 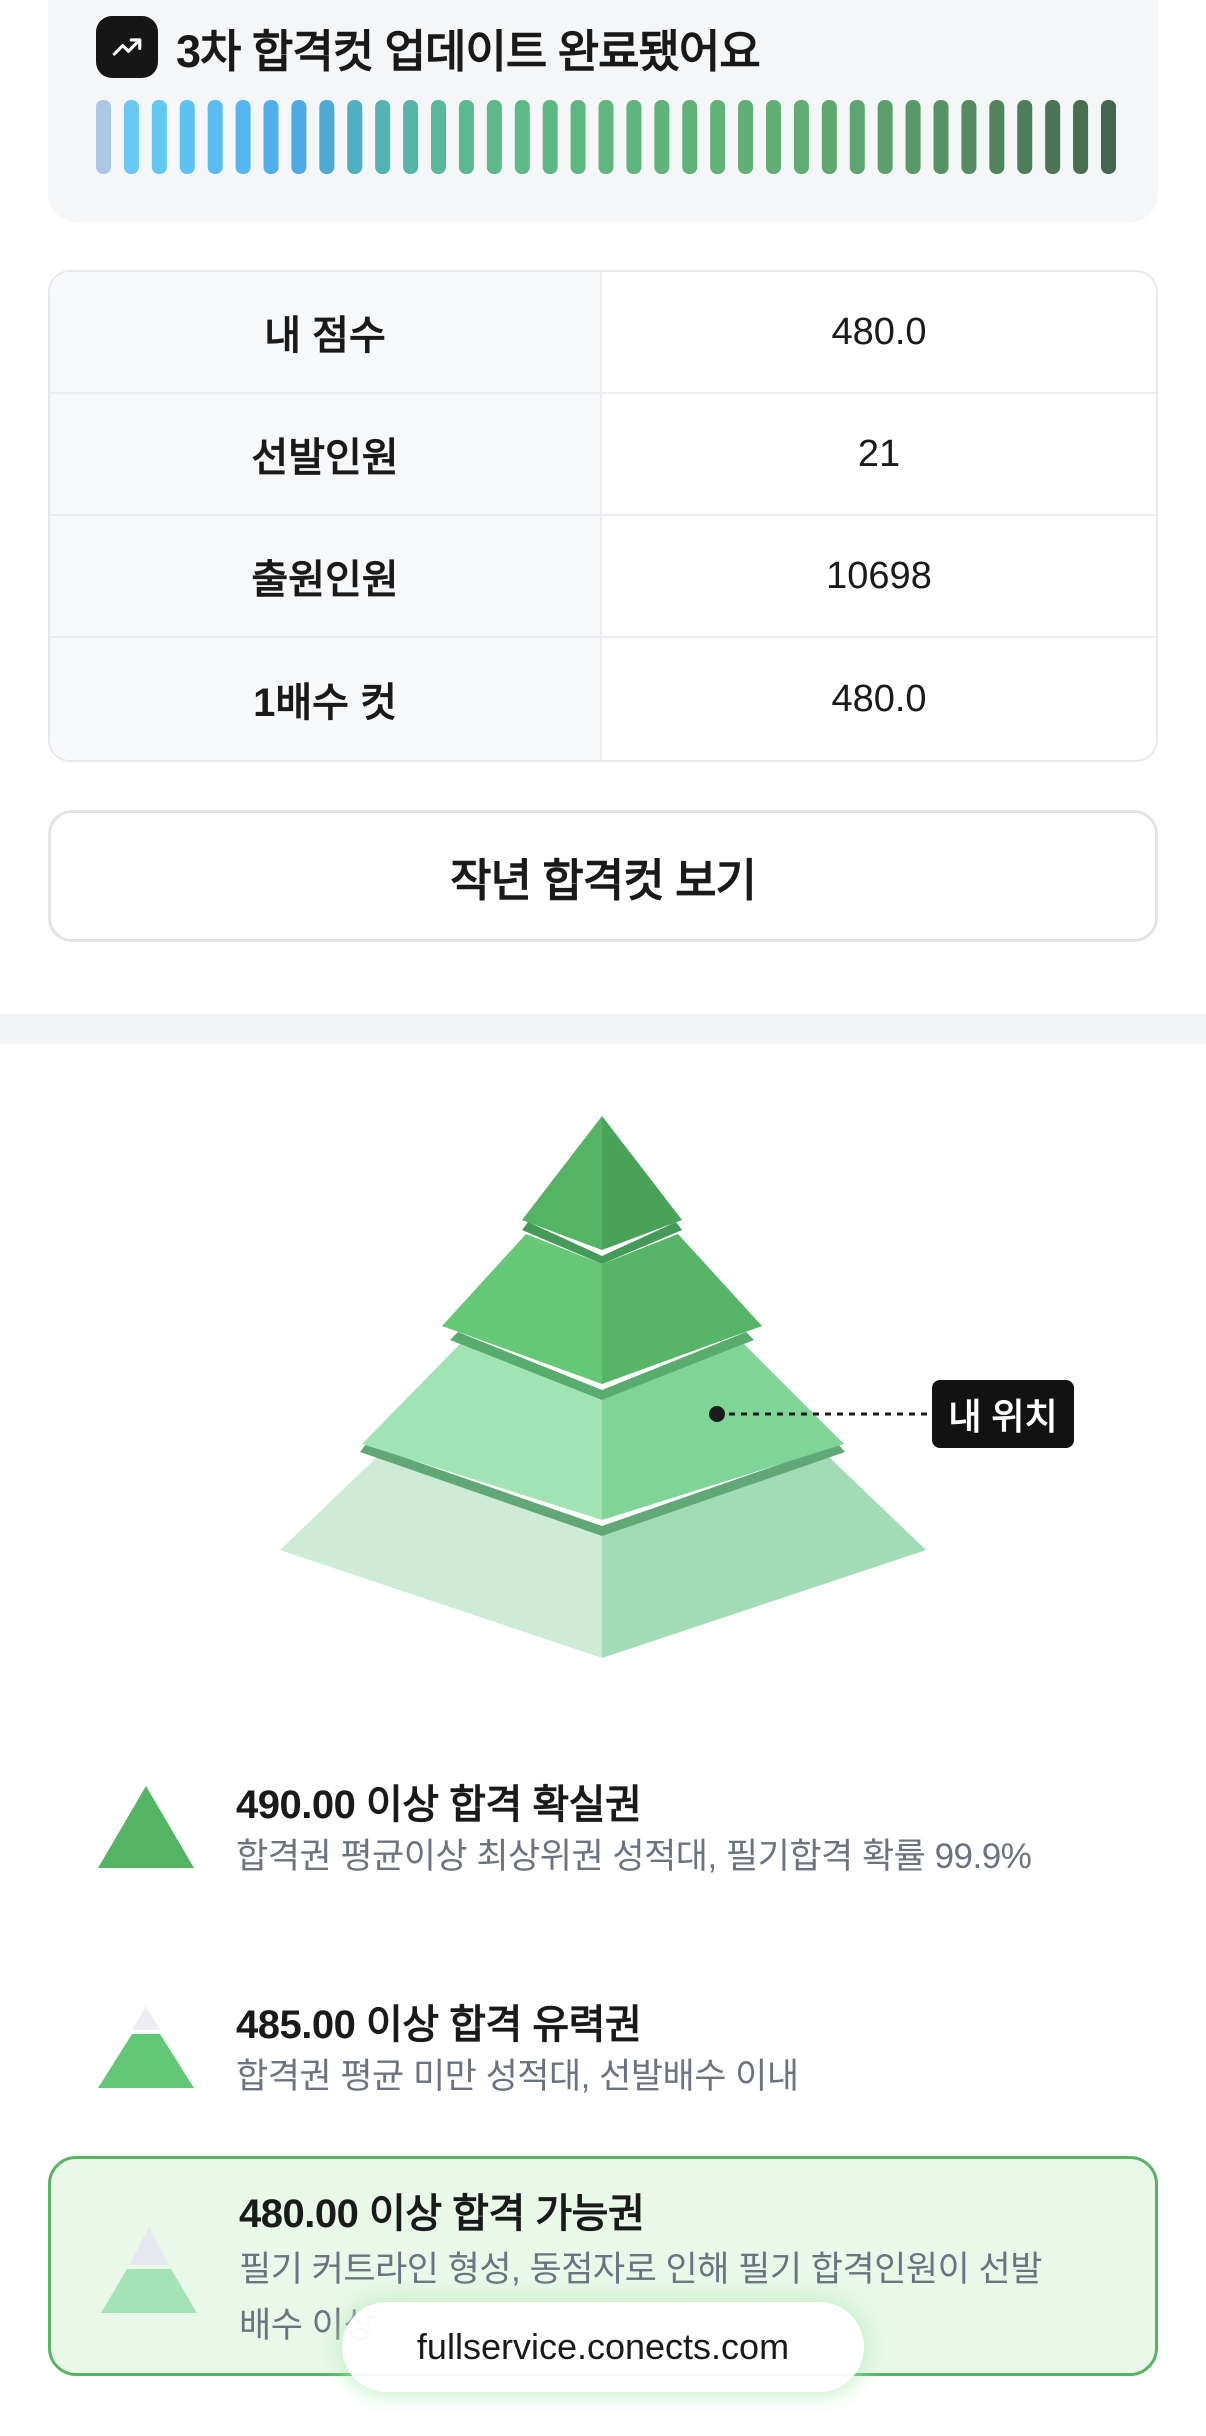 What do you see at coordinates (603, 333) in the screenshot?
I see `table-row: 내 점수 480.0` at bounding box center [603, 333].